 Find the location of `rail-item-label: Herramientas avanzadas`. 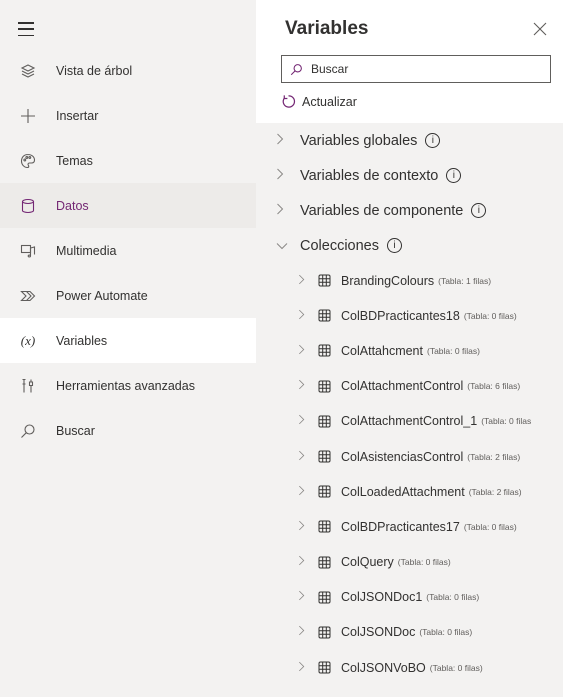

rail-item-label: Herramientas avanzadas is located at coordinates (125, 385).